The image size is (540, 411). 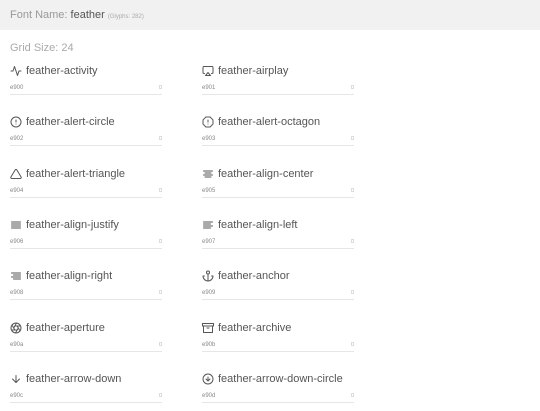 What do you see at coordinates (209, 88) in the screenshot?
I see `glyph-code: e901` at bounding box center [209, 88].